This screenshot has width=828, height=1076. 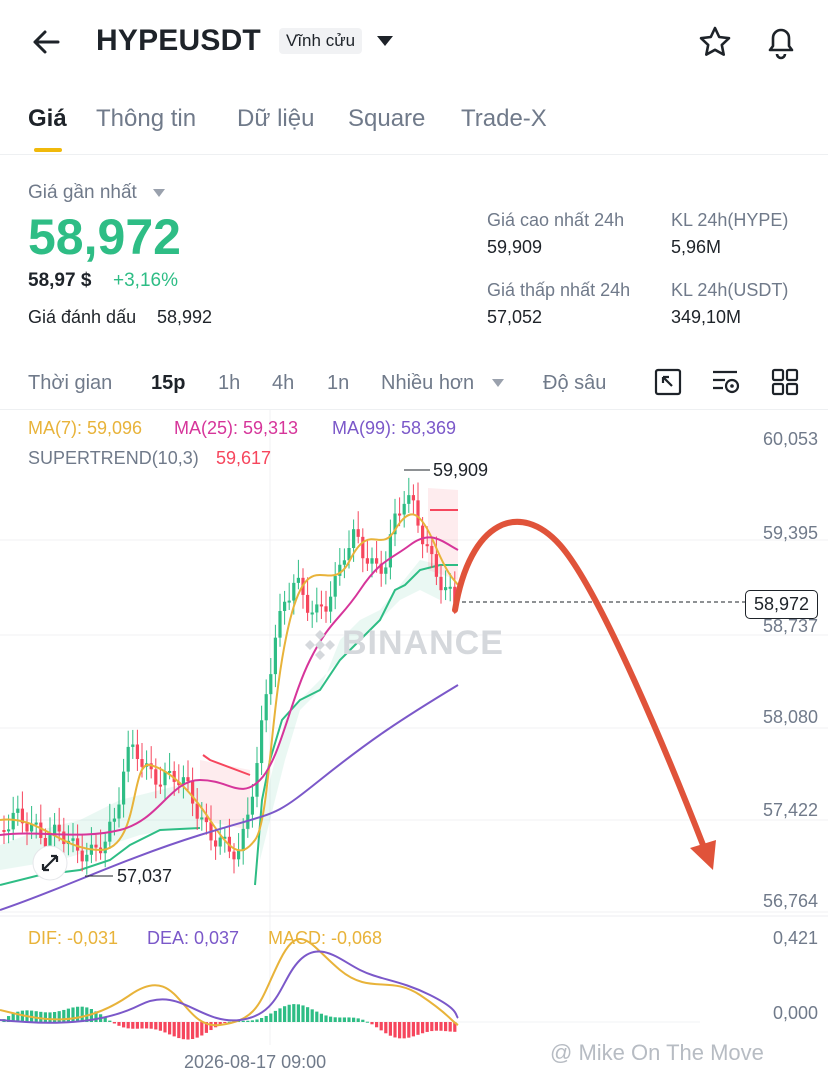 I want to click on tab-square: Square, so click(x=386, y=119).